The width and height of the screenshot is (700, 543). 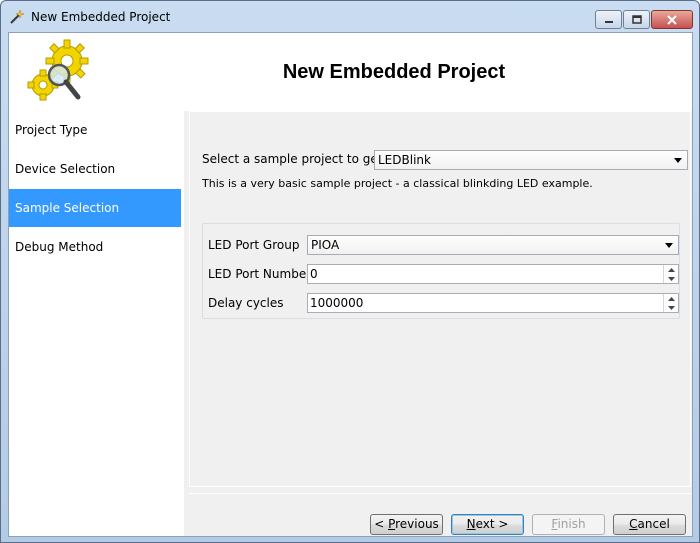 I want to click on close-button, so click(x=672, y=19).